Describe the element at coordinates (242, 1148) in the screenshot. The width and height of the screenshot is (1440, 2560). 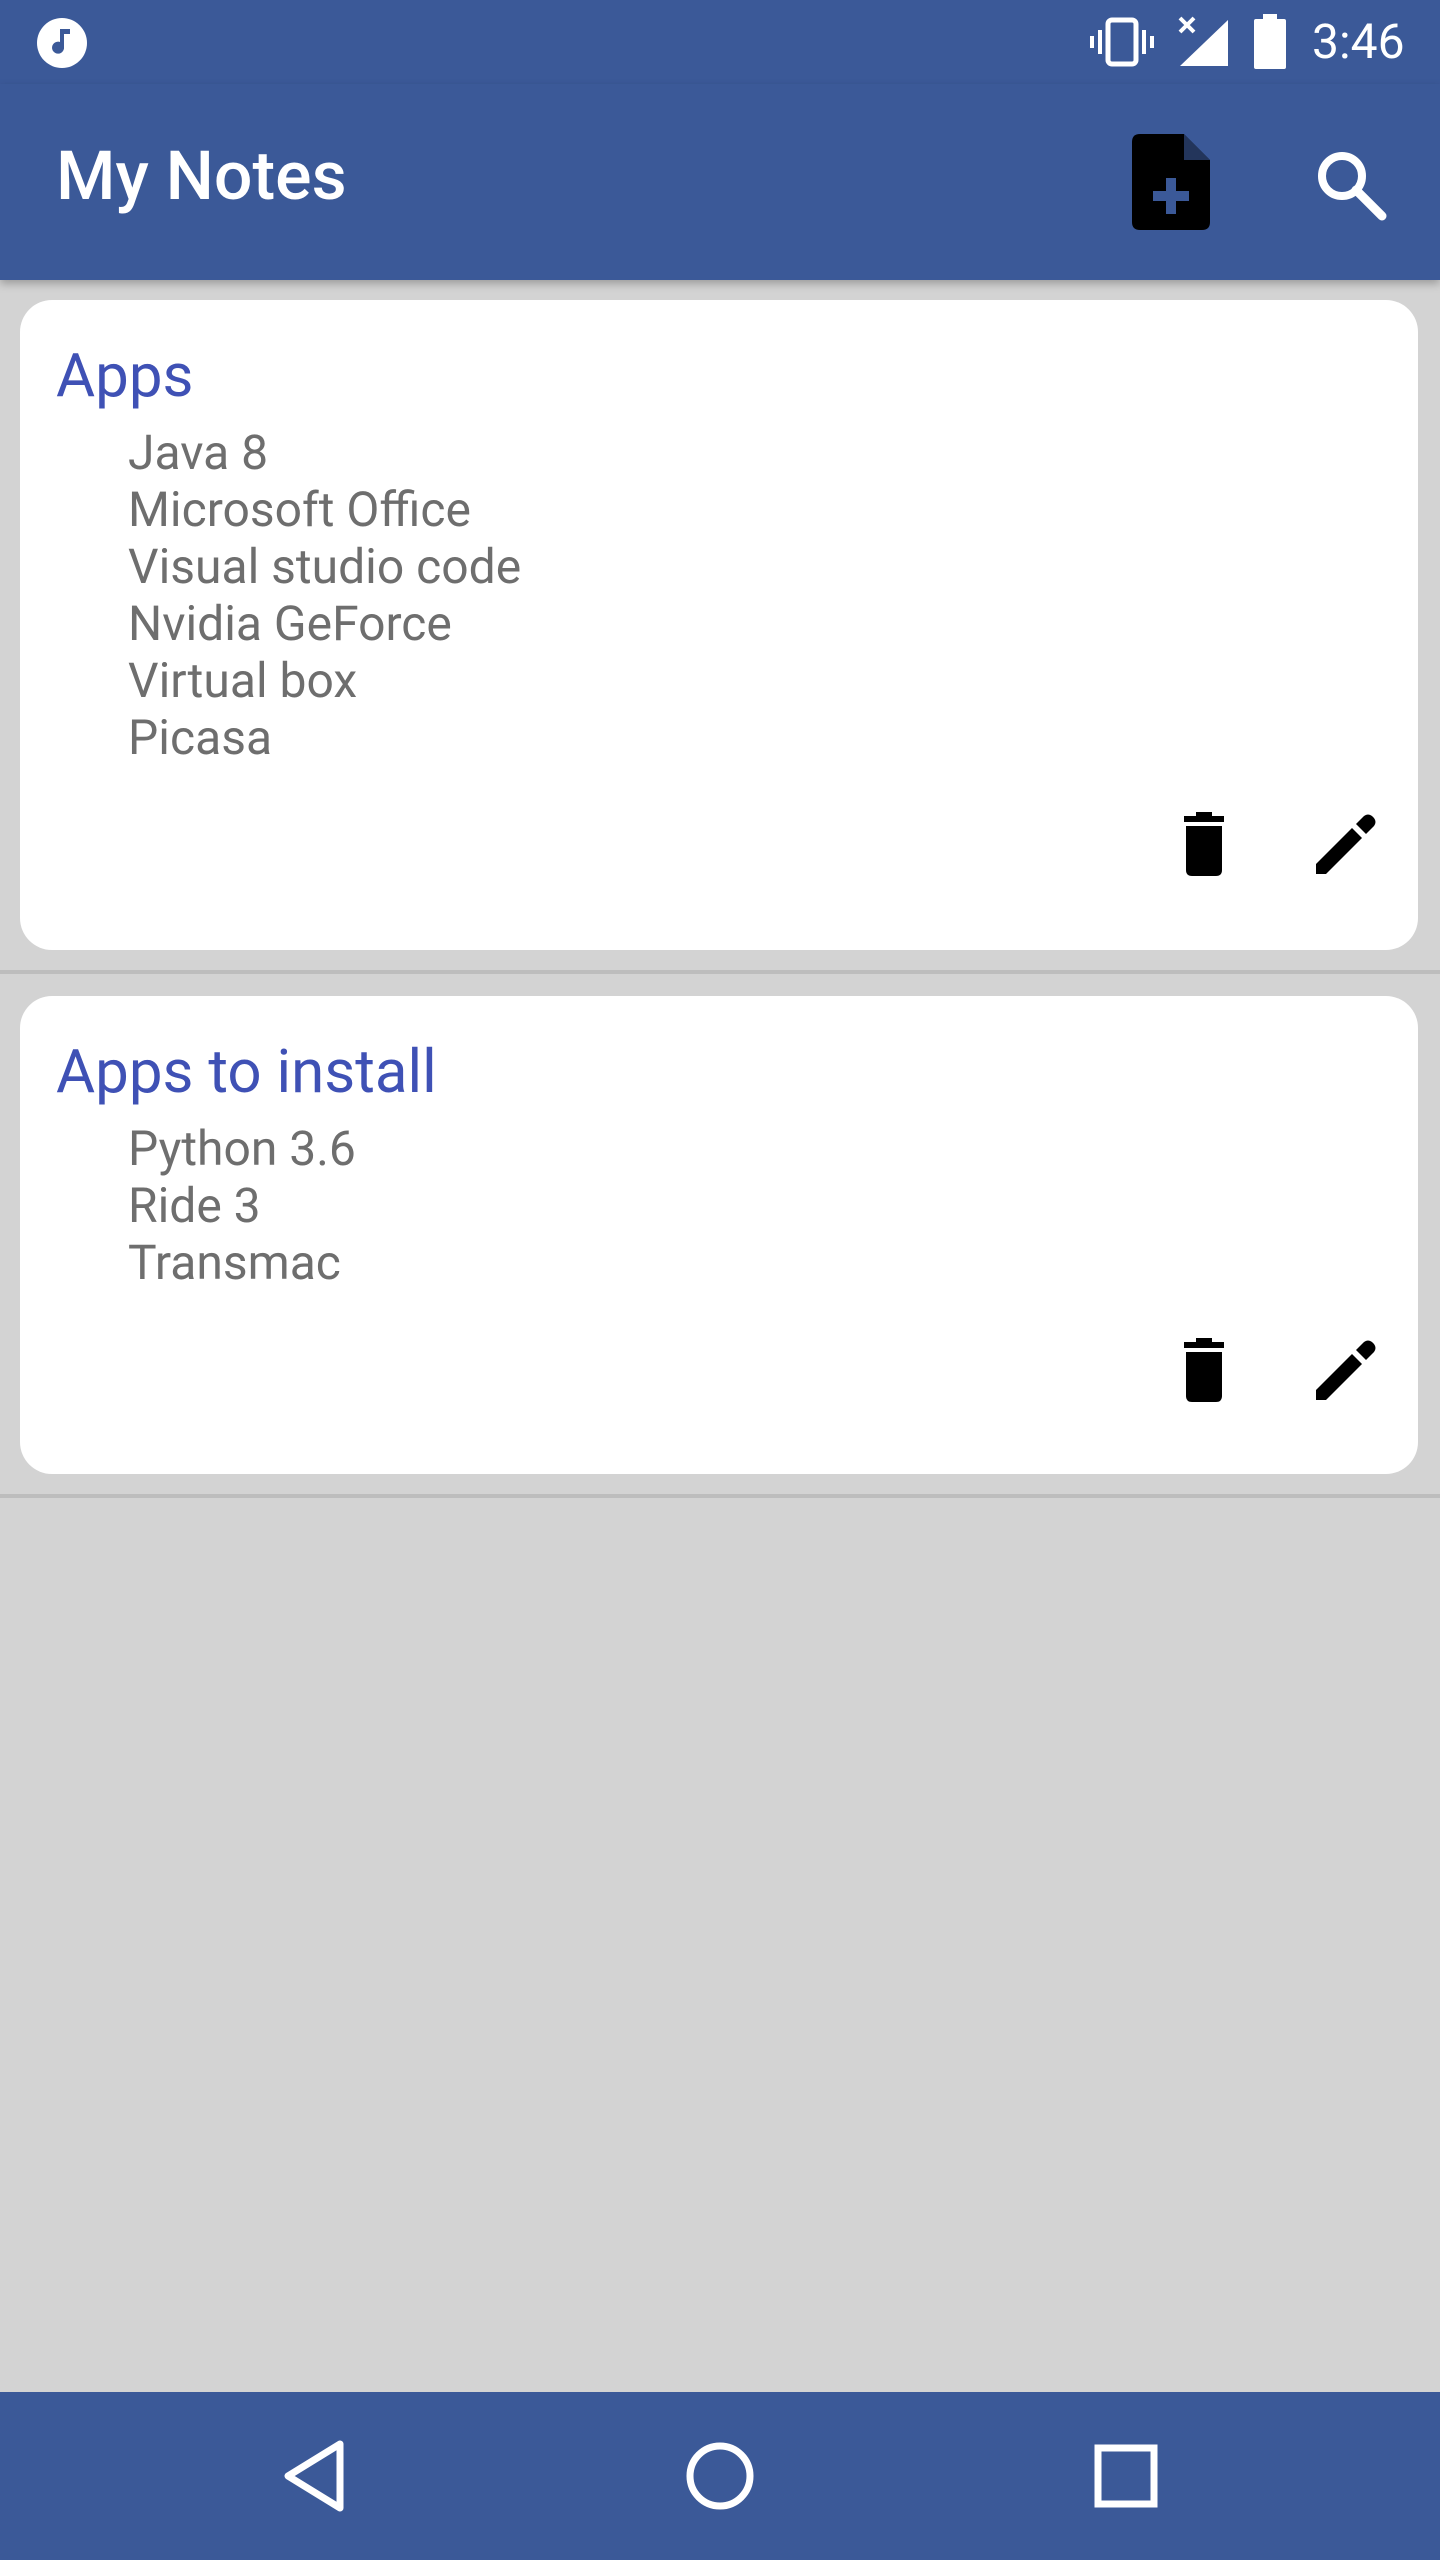
I see `note-line: Python 3.6` at that location.